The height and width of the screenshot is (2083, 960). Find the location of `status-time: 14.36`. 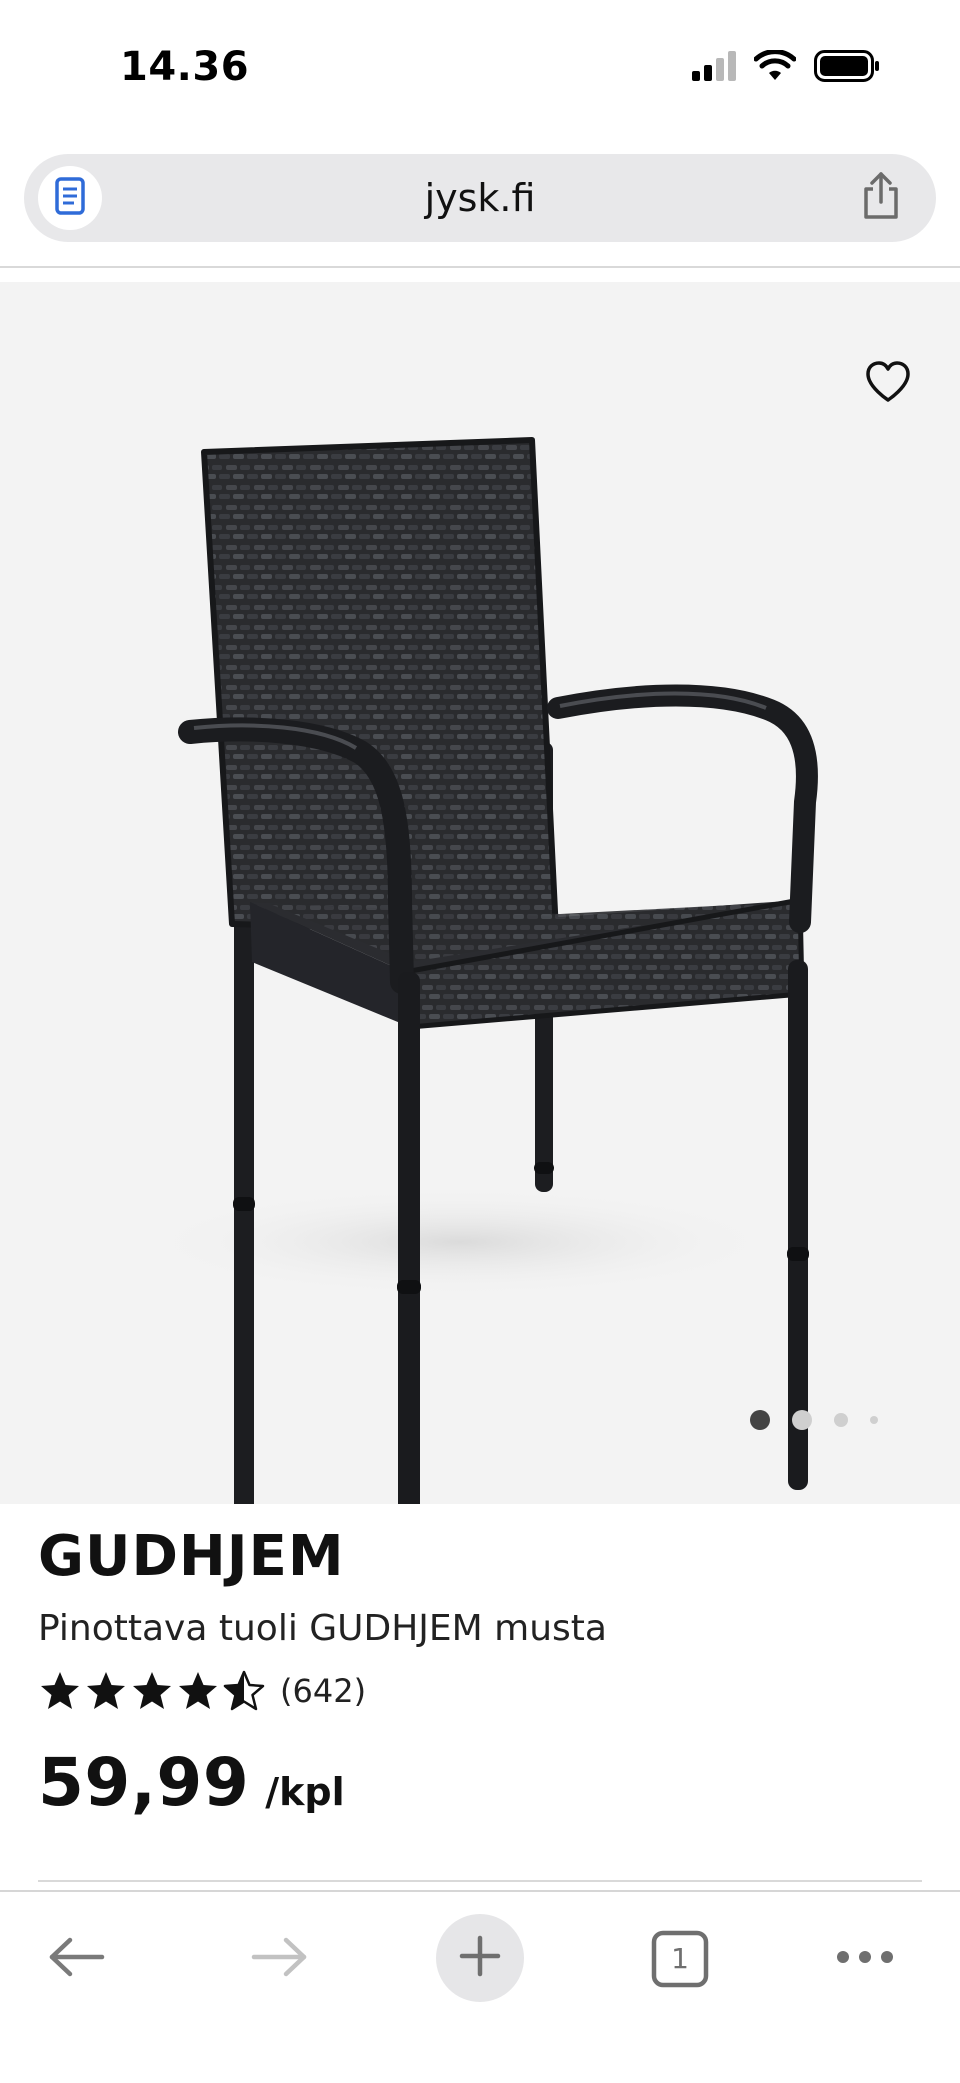

status-time: 14.36 is located at coordinates (185, 67).